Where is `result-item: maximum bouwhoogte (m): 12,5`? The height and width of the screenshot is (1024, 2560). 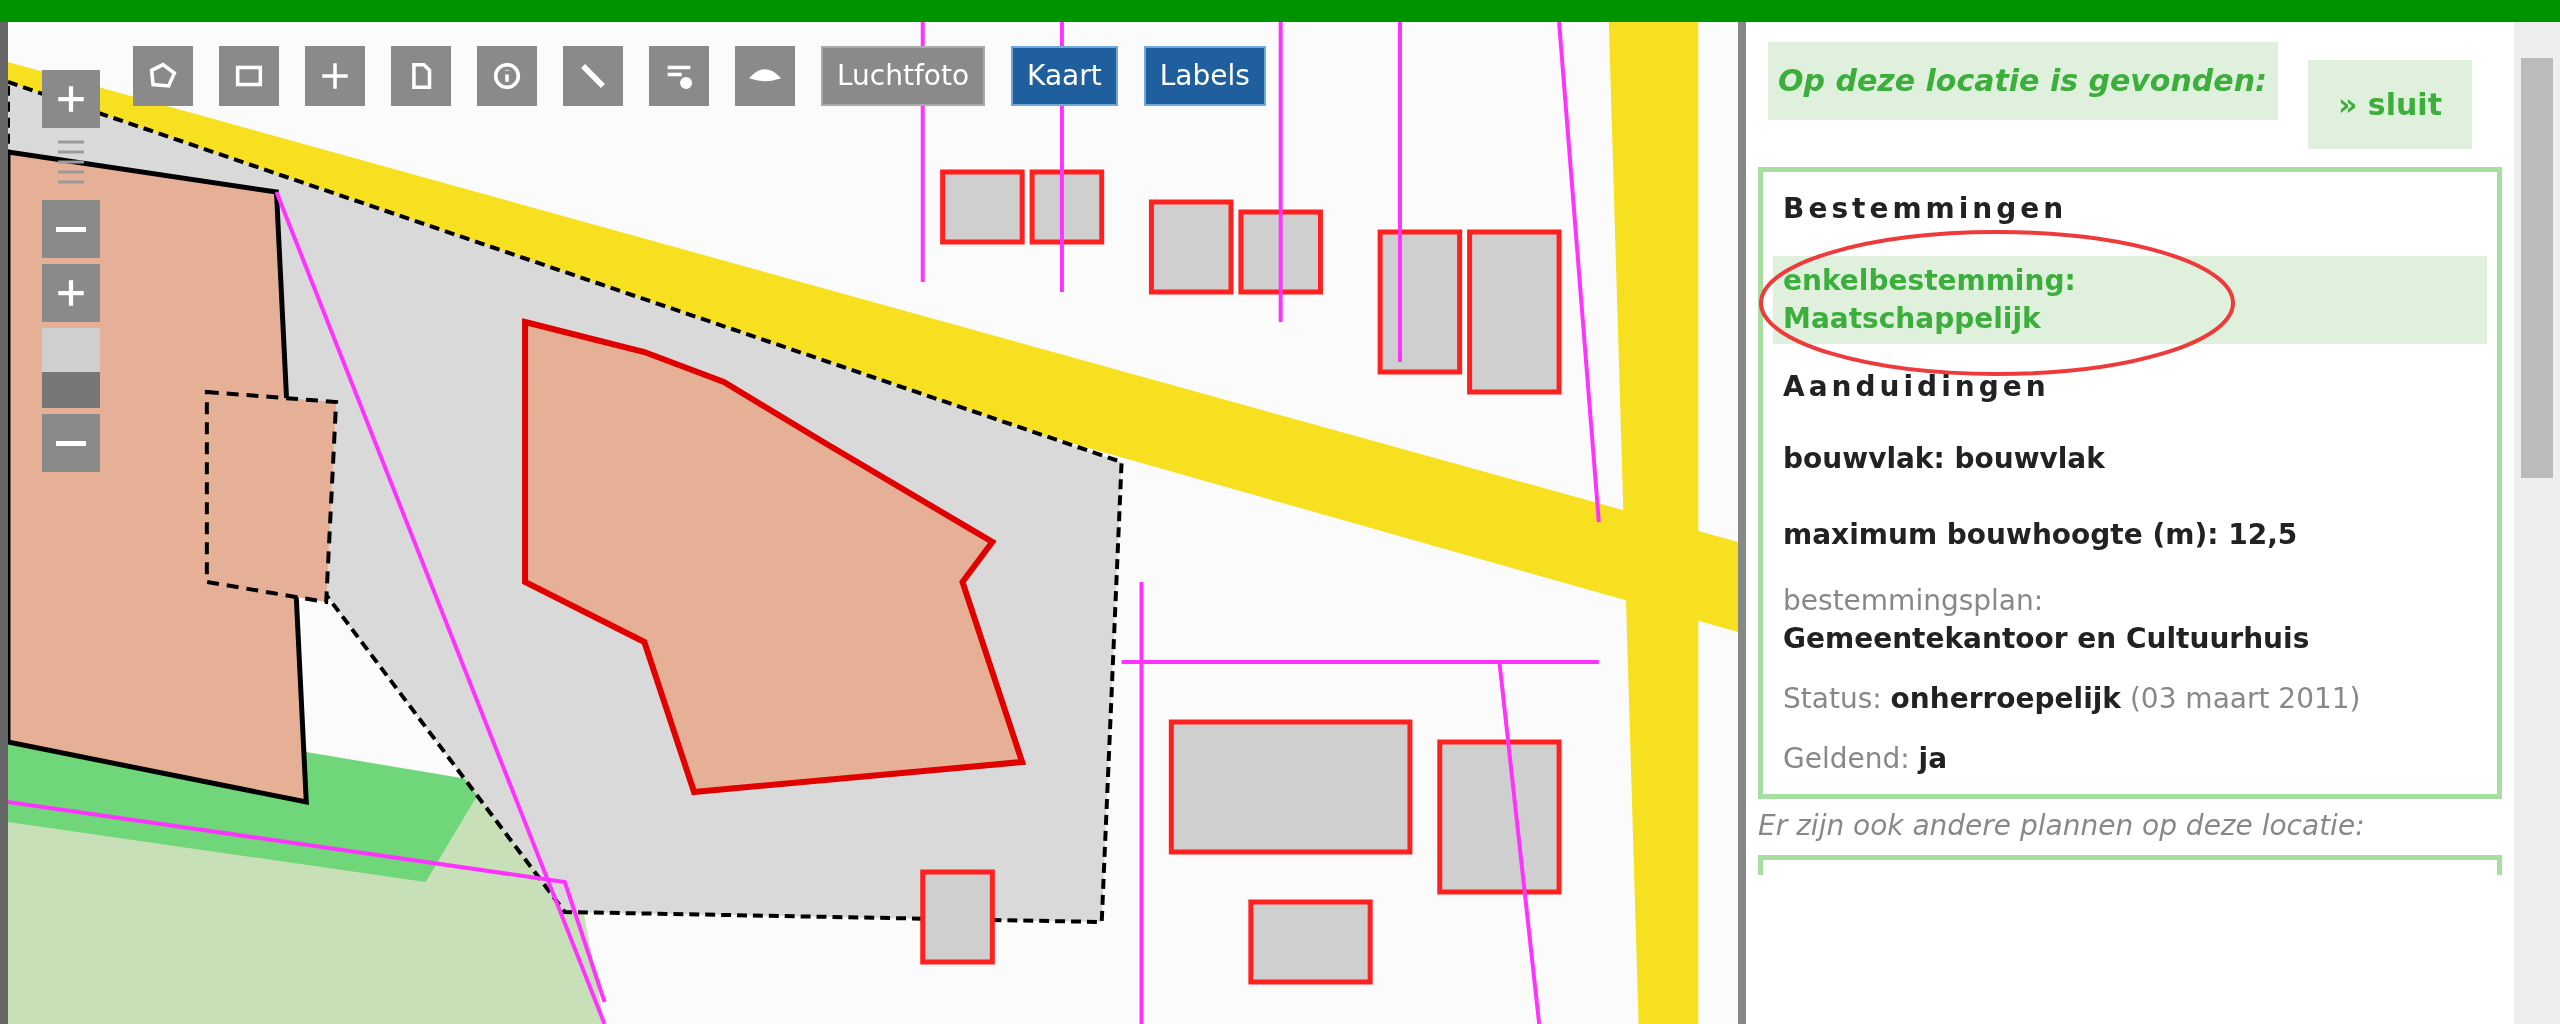
result-item: maximum bouwhoogte (m): 12,5 is located at coordinates (2130, 535).